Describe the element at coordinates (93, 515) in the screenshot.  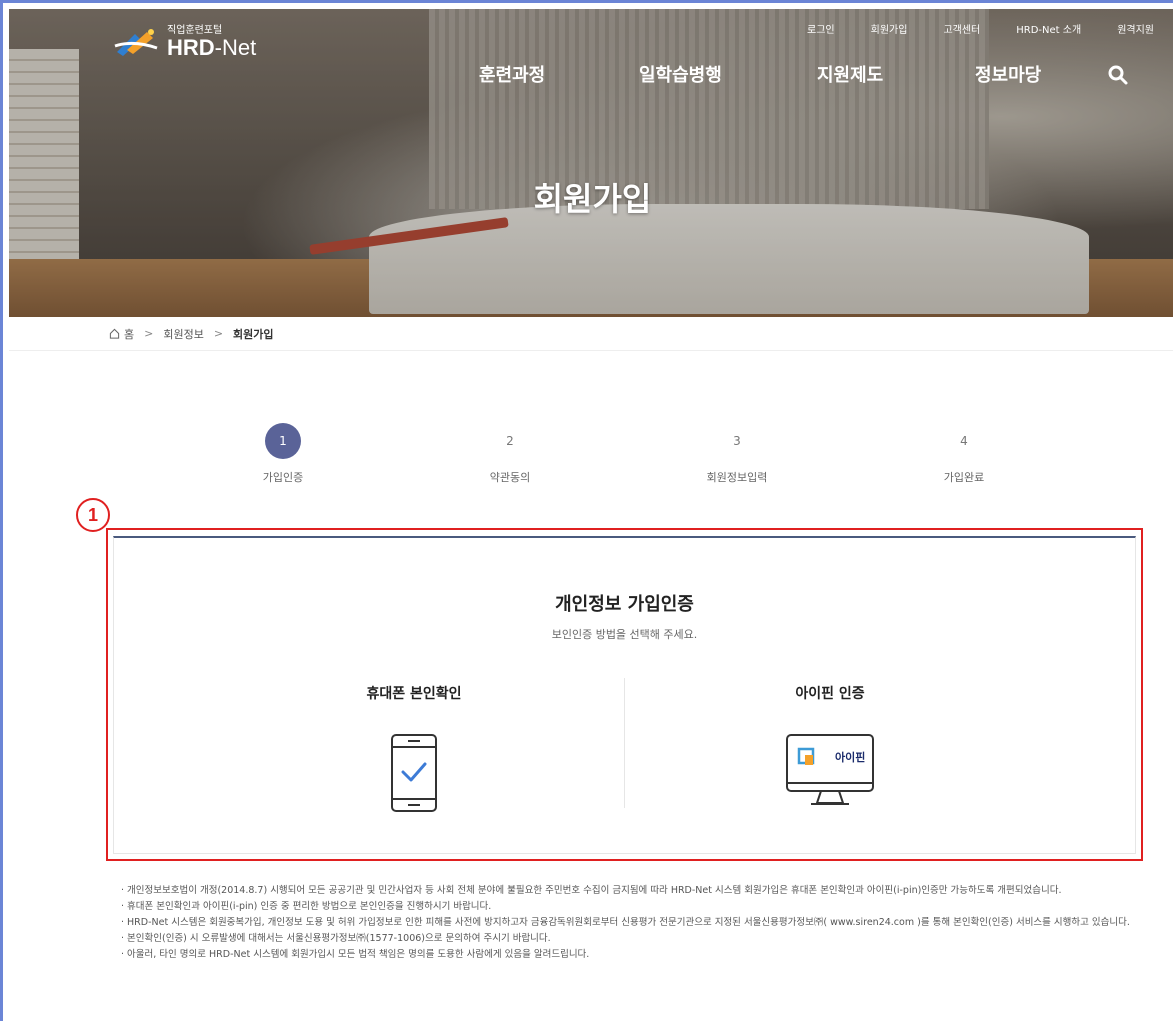
I see `annotation-marker: 1` at that location.